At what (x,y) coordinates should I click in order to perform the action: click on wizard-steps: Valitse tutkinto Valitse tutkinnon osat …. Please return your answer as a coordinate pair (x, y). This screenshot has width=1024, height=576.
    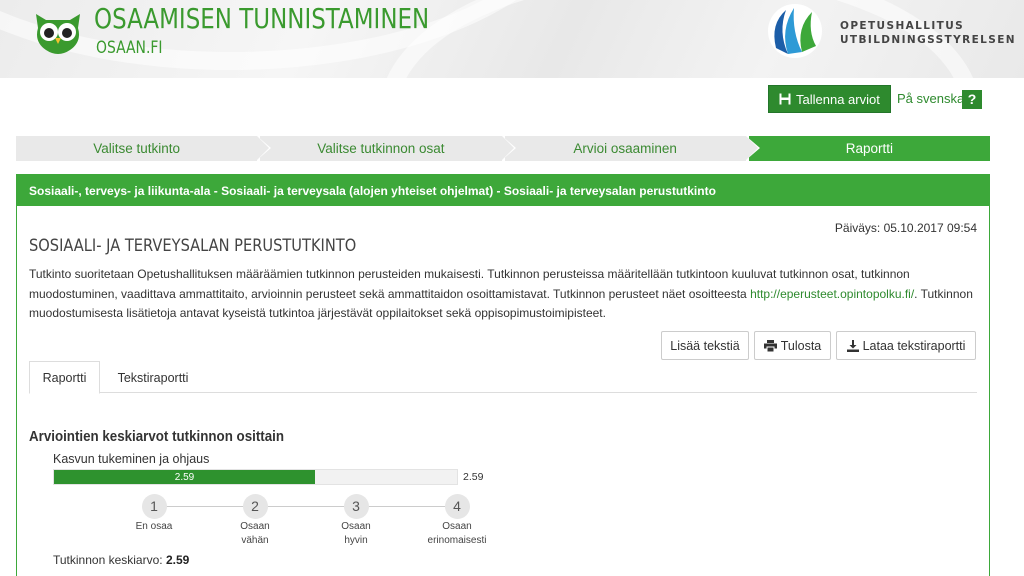
    Looking at the image, I should click on (503, 148).